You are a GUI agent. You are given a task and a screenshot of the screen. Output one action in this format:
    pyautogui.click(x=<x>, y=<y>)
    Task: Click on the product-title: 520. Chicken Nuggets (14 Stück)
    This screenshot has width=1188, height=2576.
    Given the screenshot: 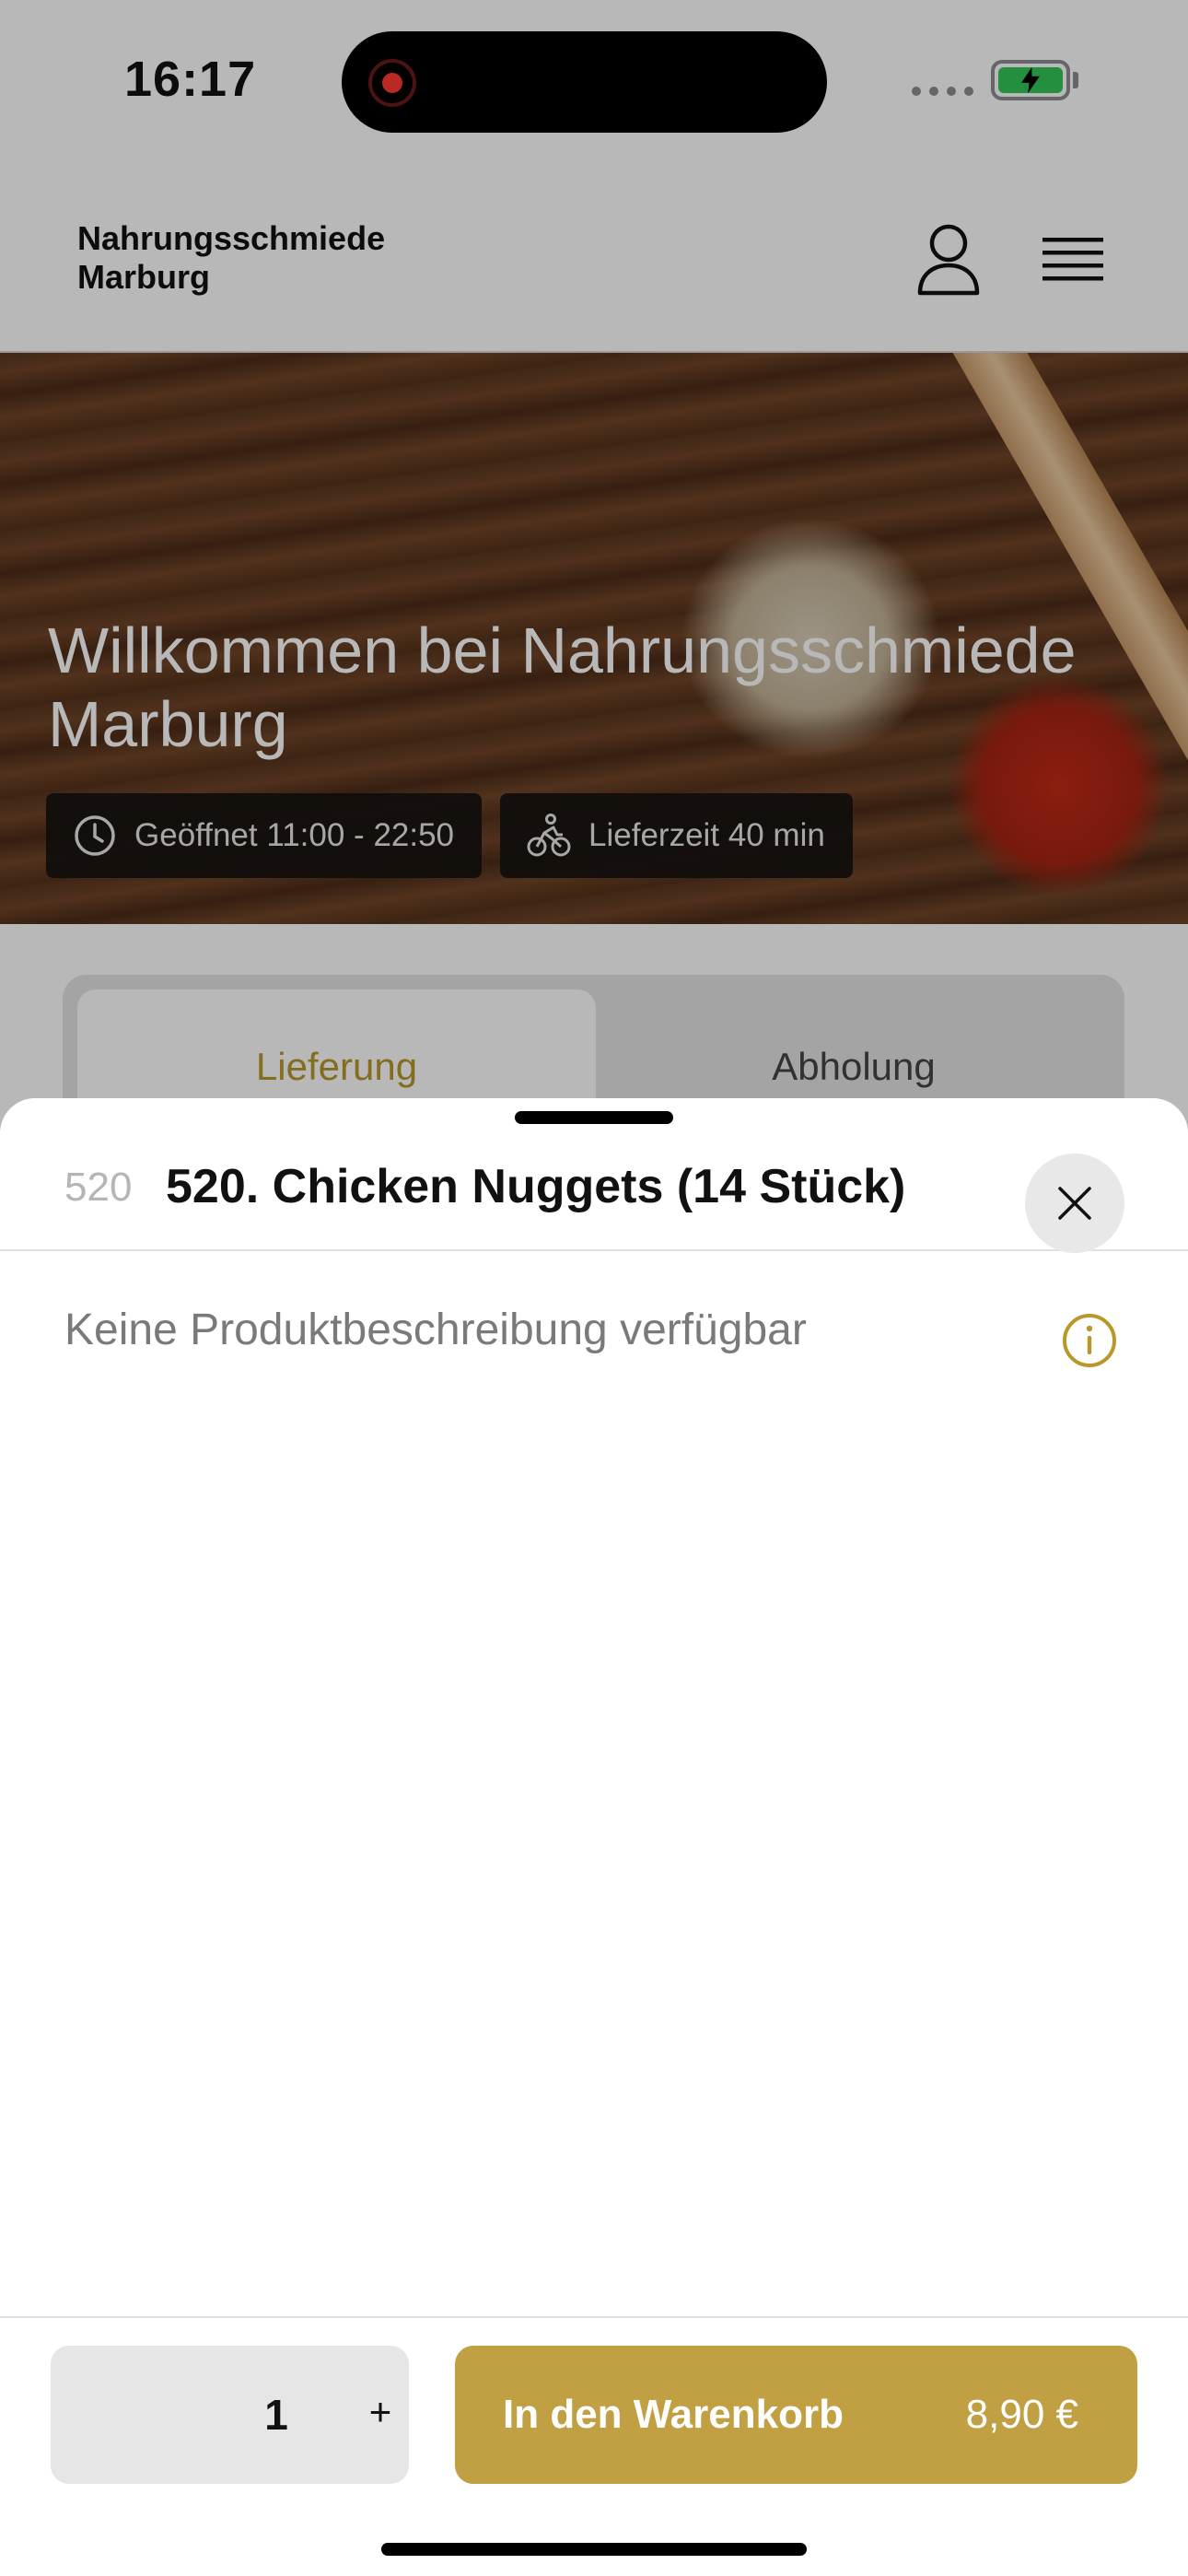 What is the action you would take?
    pyautogui.click(x=536, y=1186)
    